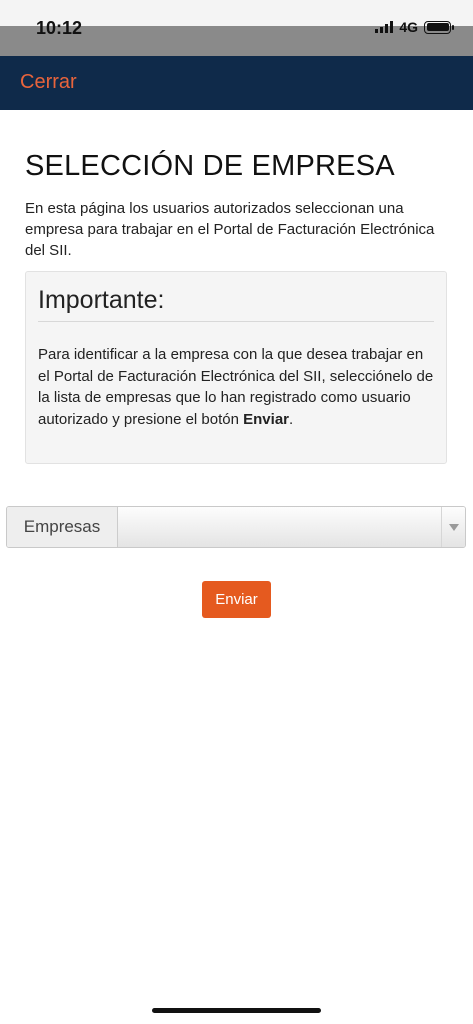 Image resolution: width=473 pixels, height=1024 pixels. I want to click on network-type: 4G, so click(408, 27).